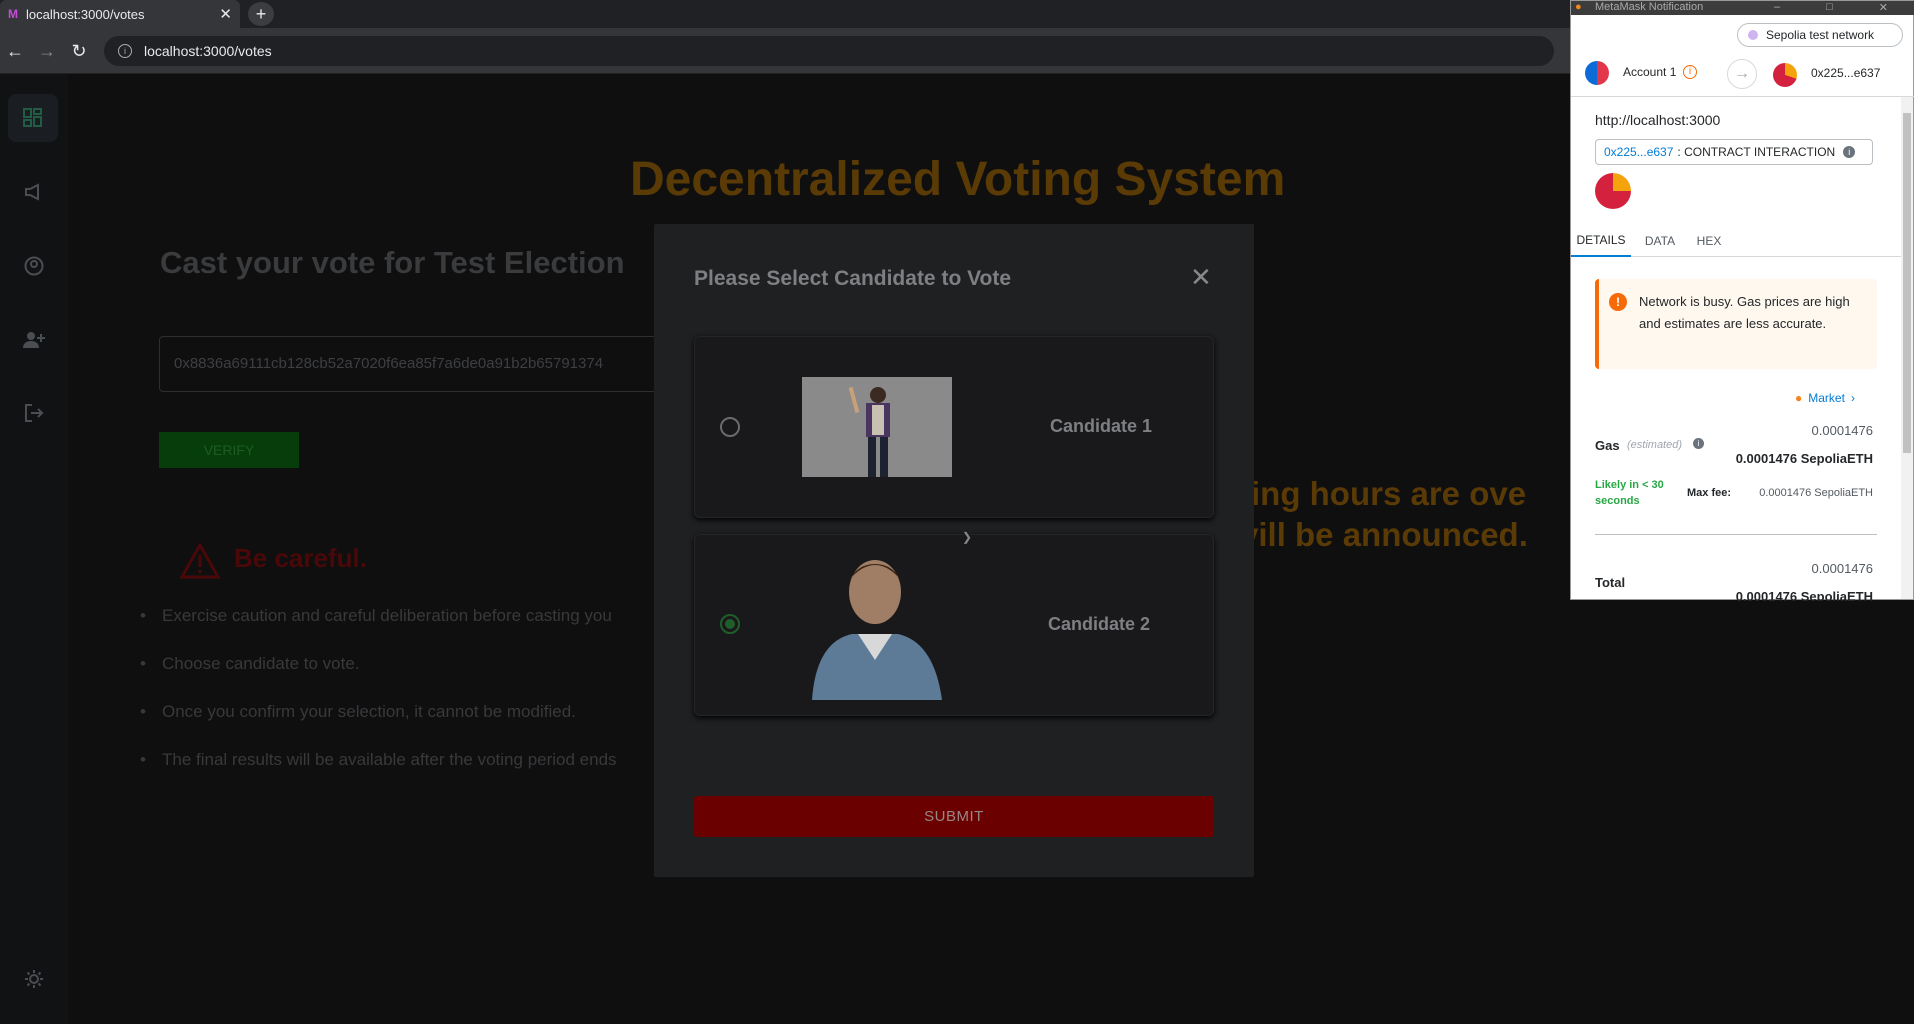 The width and height of the screenshot is (1914, 1024). I want to click on contract-avatar, so click(1613, 191).